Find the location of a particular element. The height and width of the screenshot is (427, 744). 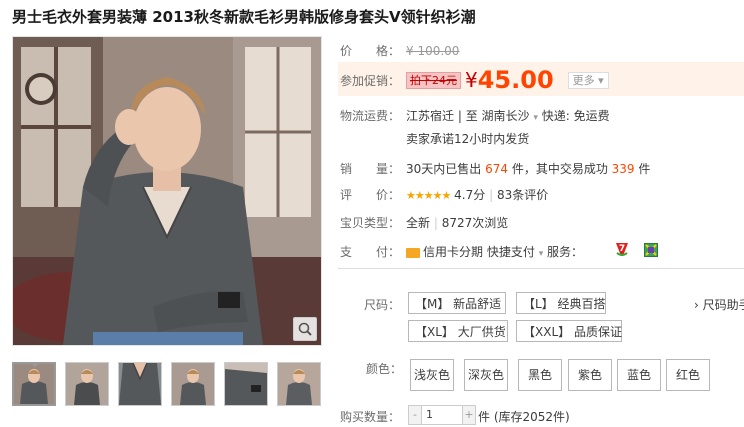

zoom-icon is located at coordinates (305, 329).